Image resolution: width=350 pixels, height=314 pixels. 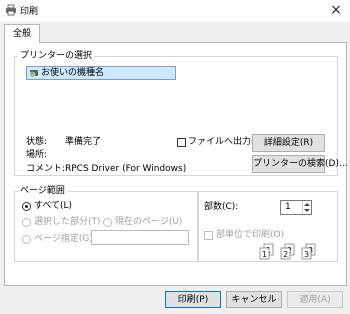 I want to click on close-button: ×, so click(x=336, y=10).